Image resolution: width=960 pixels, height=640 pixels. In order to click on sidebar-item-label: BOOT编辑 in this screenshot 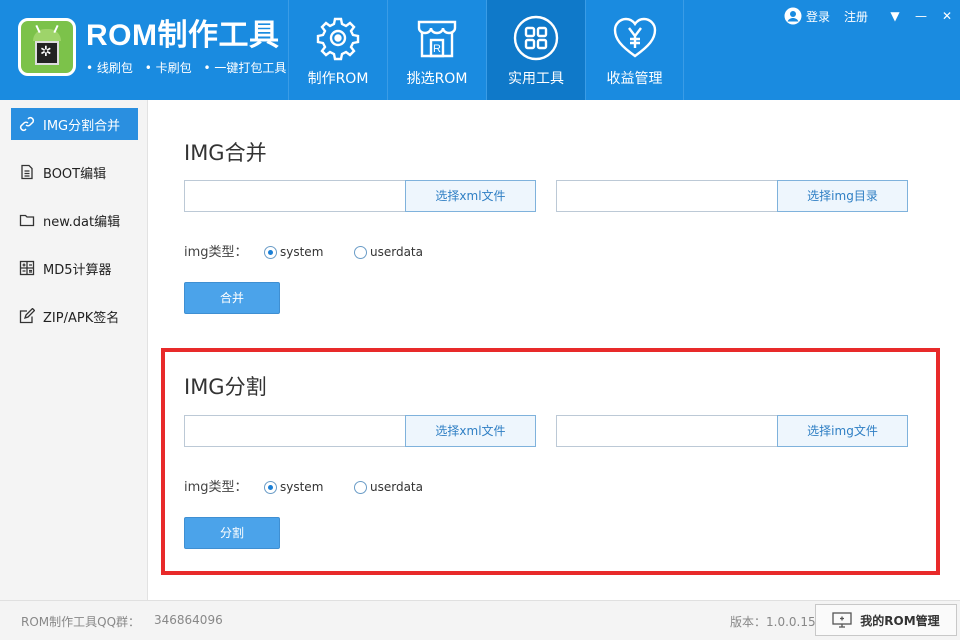, I will do `click(75, 174)`.